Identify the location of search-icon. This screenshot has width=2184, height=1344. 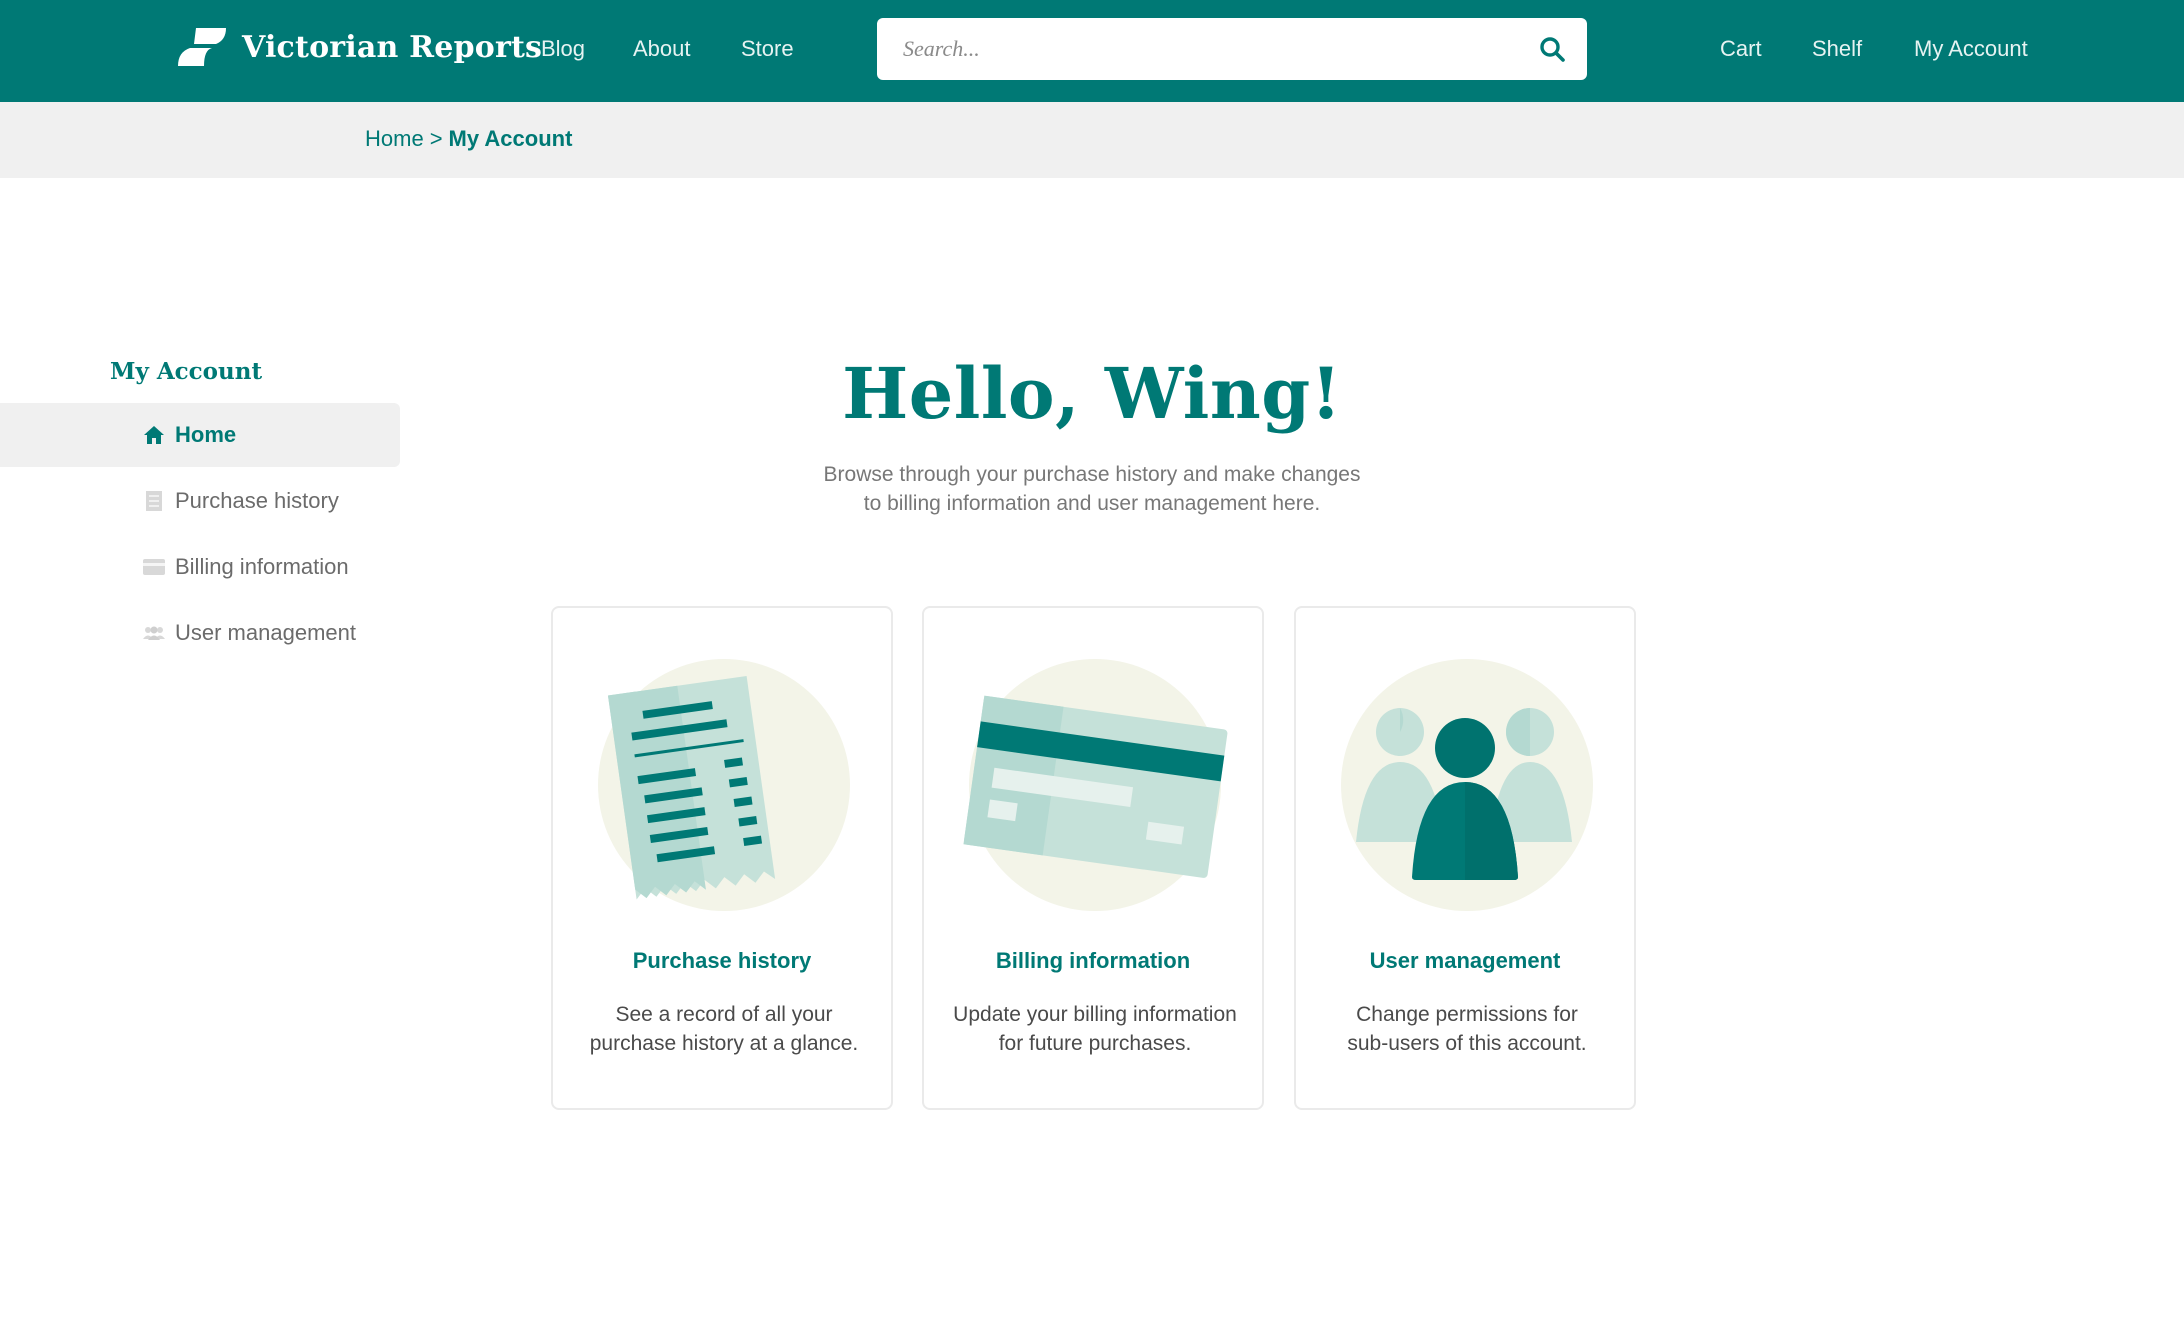
(1552, 49).